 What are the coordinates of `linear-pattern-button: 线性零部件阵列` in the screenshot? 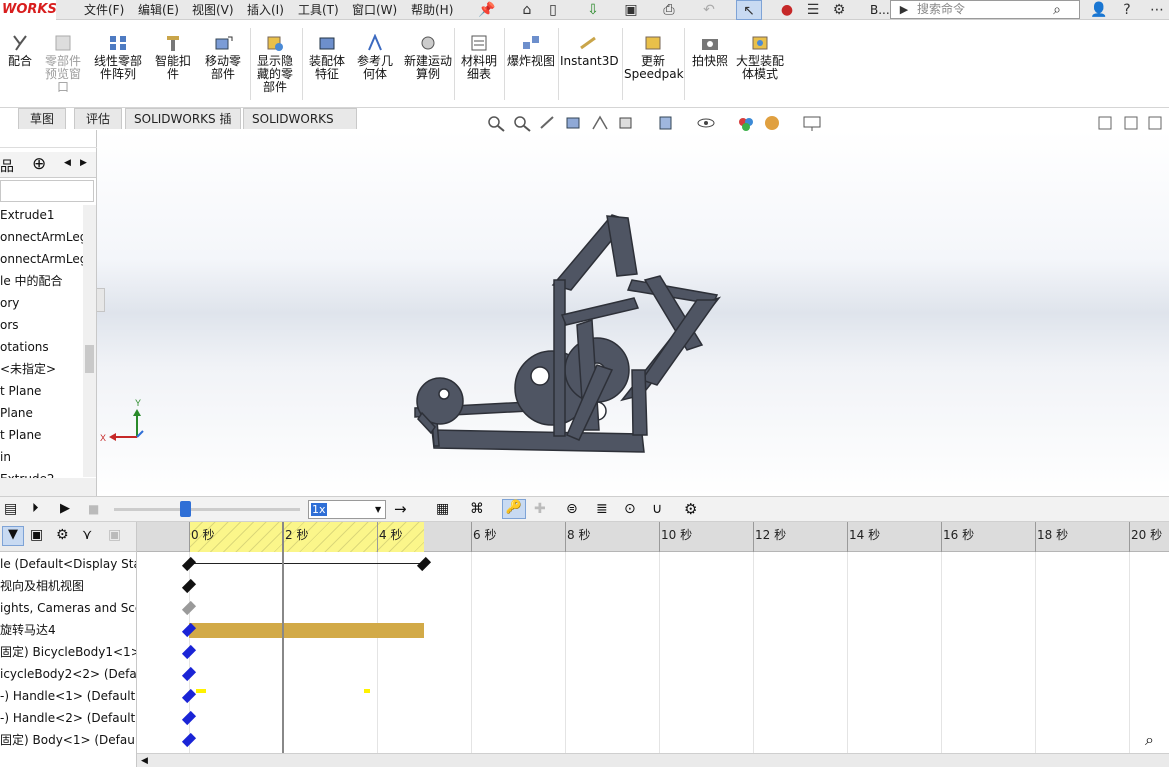 It's located at (118, 52).